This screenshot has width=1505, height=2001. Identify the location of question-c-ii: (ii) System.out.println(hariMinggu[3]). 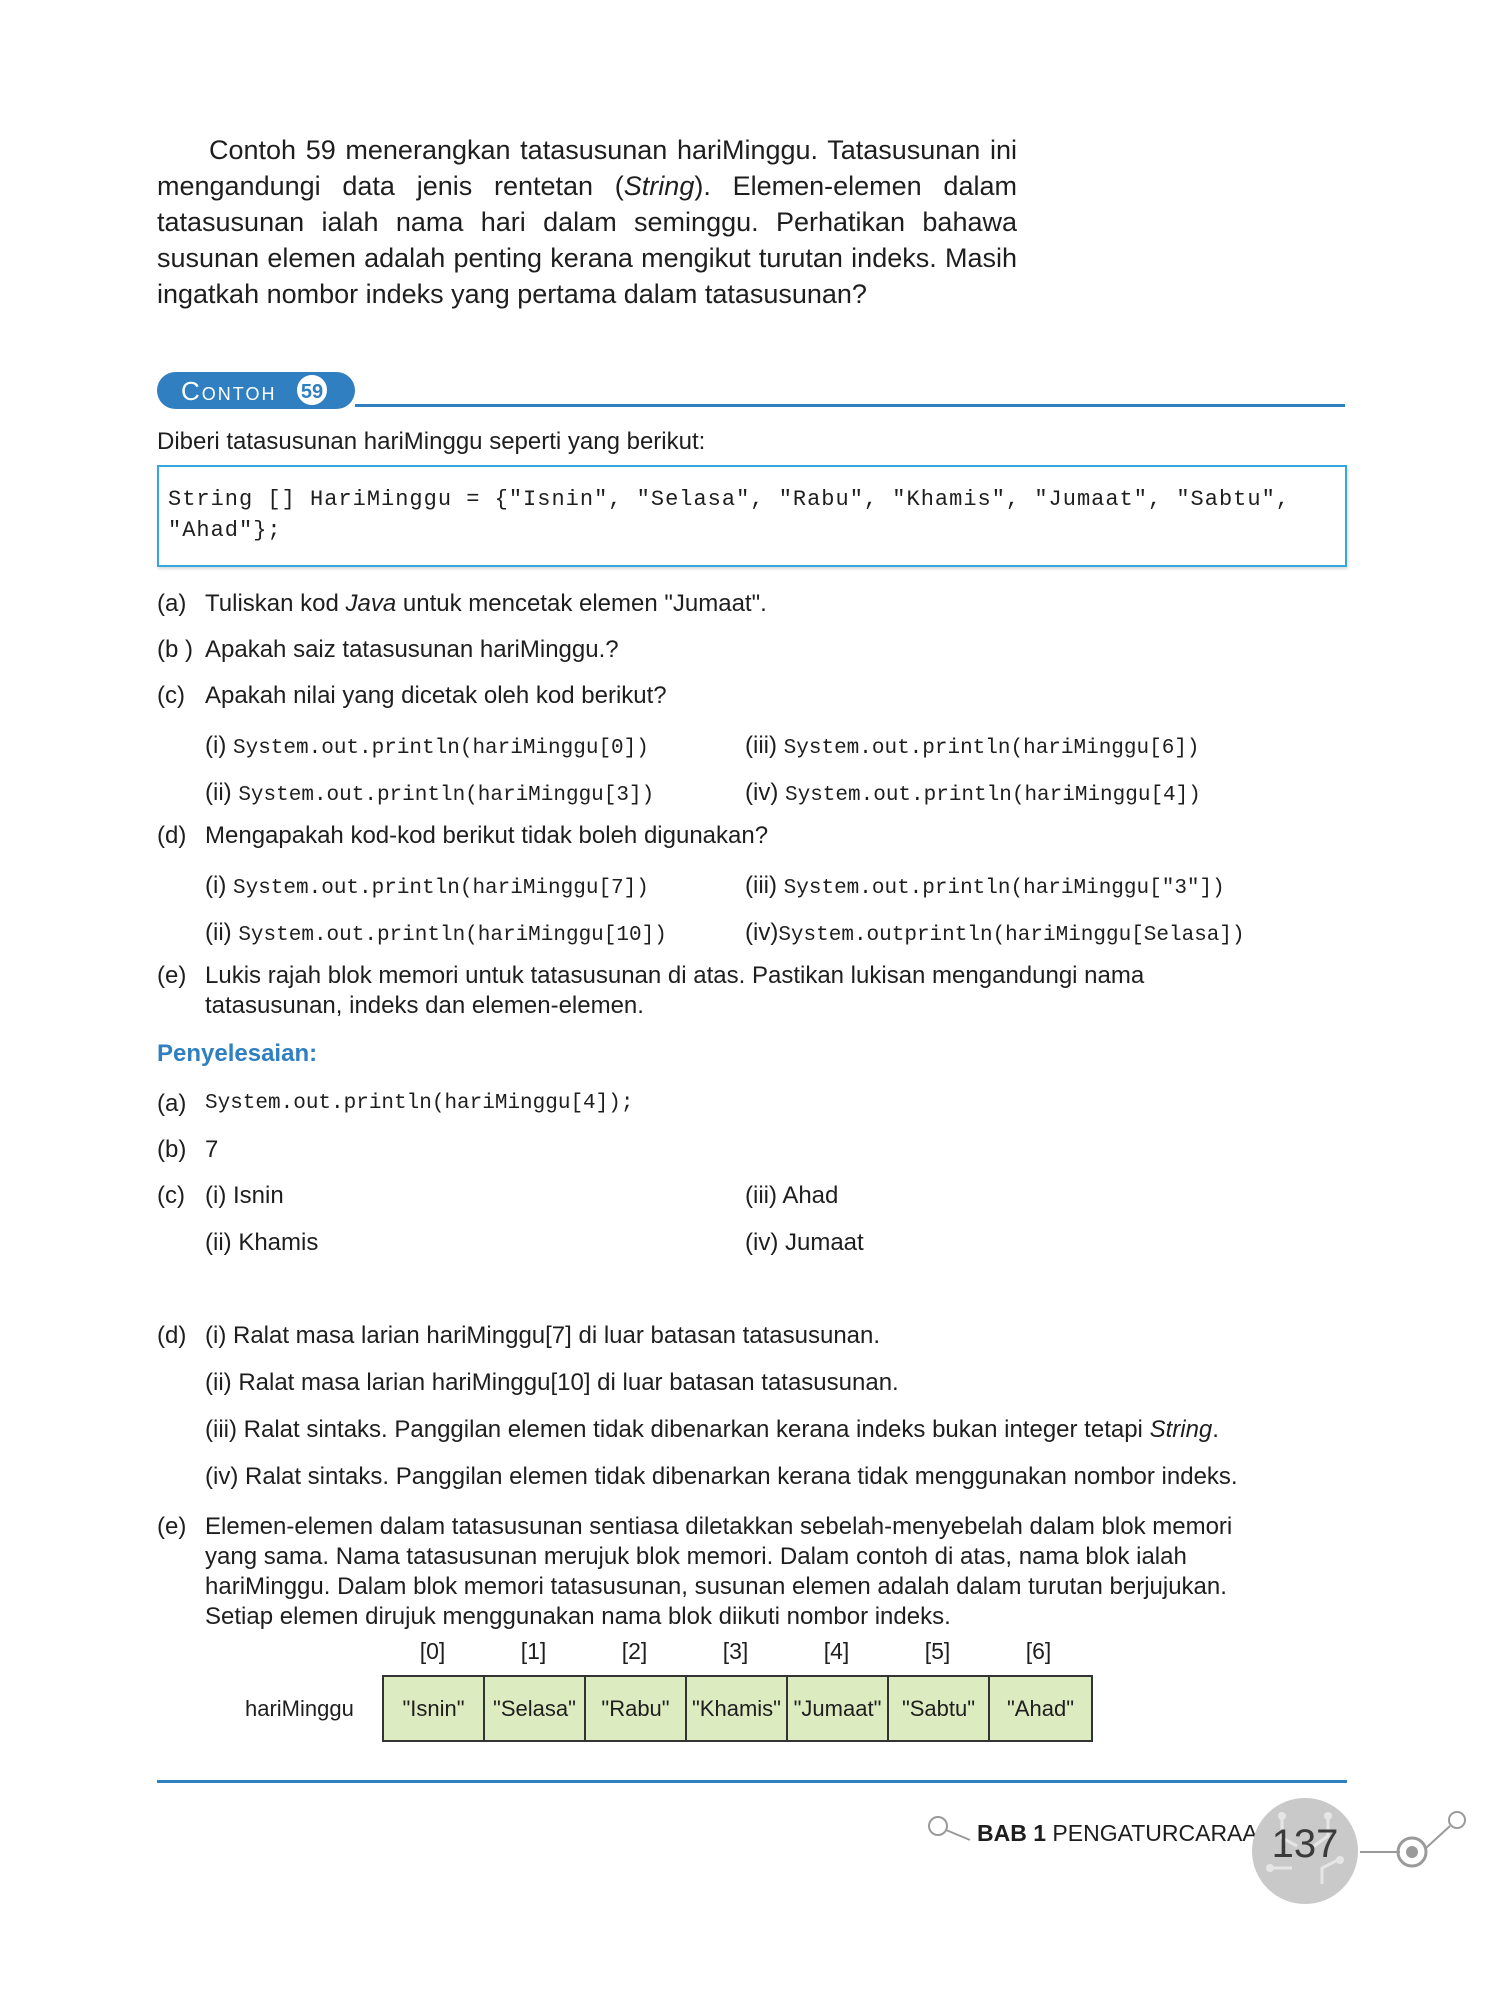
(430, 793).